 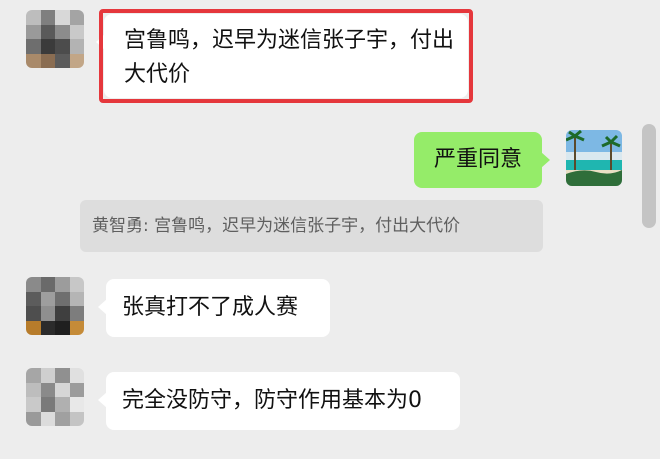 What do you see at coordinates (289, 57) in the screenshot?
I see `message-text: 宫鲁鸣，迟早为迷信张子宇，付出大代价` at bounding box center [289, 57].